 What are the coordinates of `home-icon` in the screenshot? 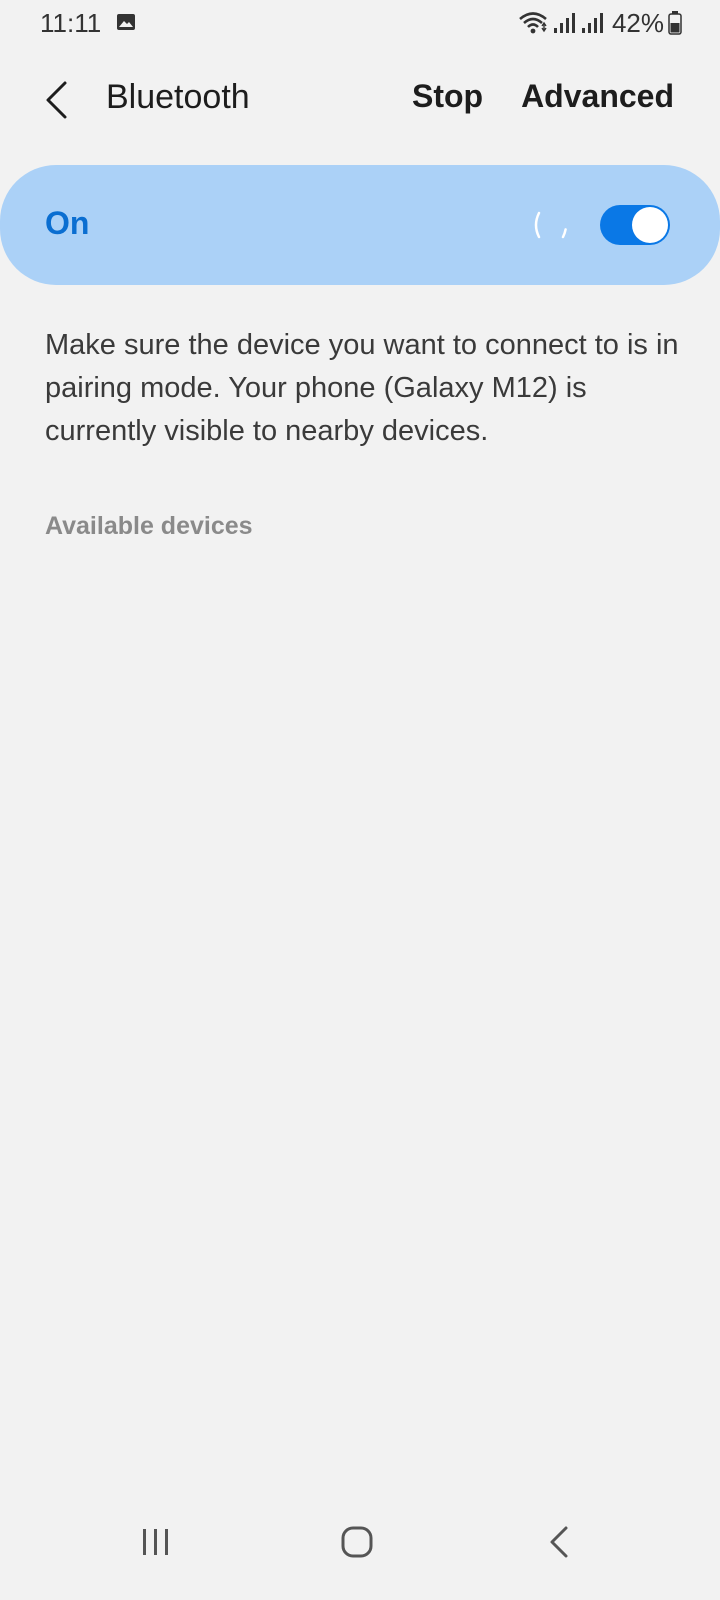 It's located at (357, 1542).